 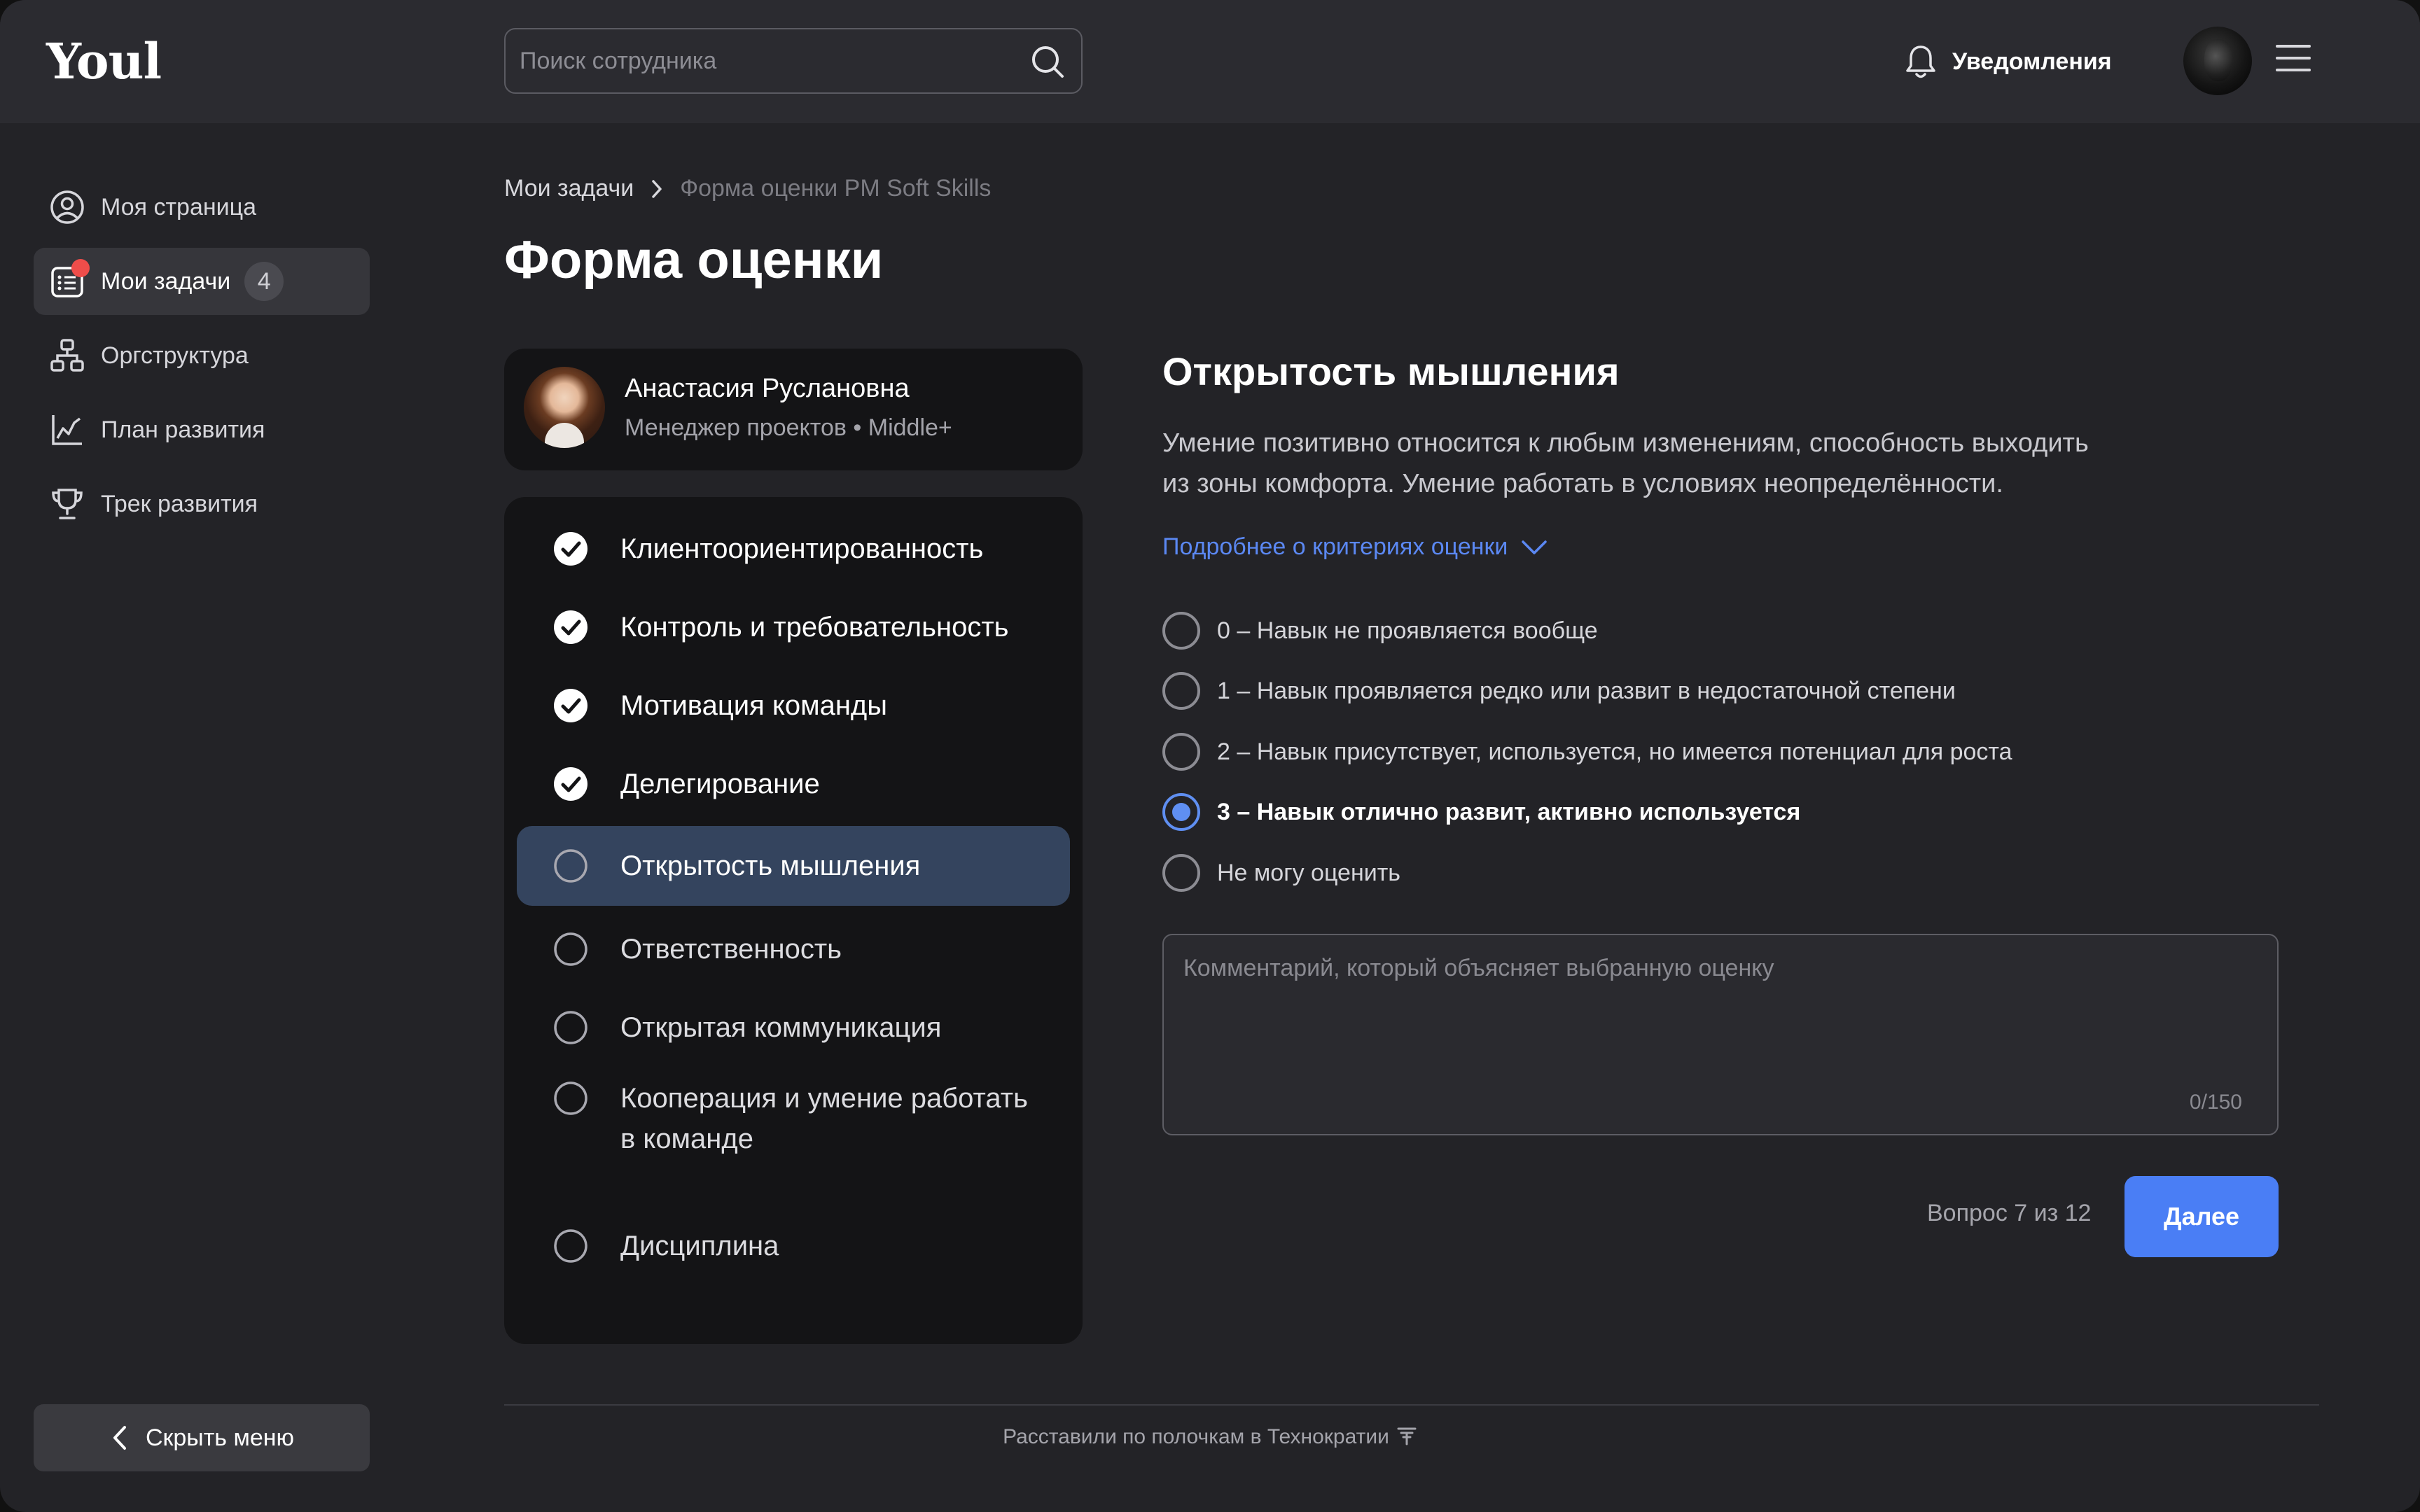 I want to click on next-button: Далее, so click(x=2202, y=1216).